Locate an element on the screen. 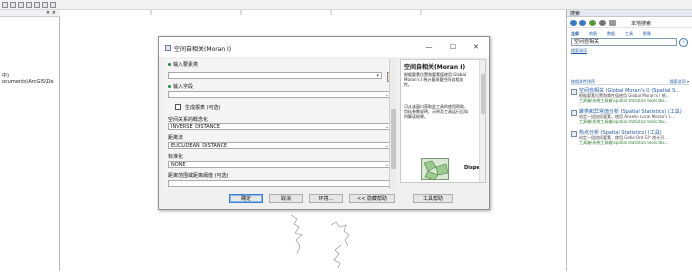 Image resolution: width=692 pixels, height=273 pixels. main-toolbar is located at coordinates (346, 5).